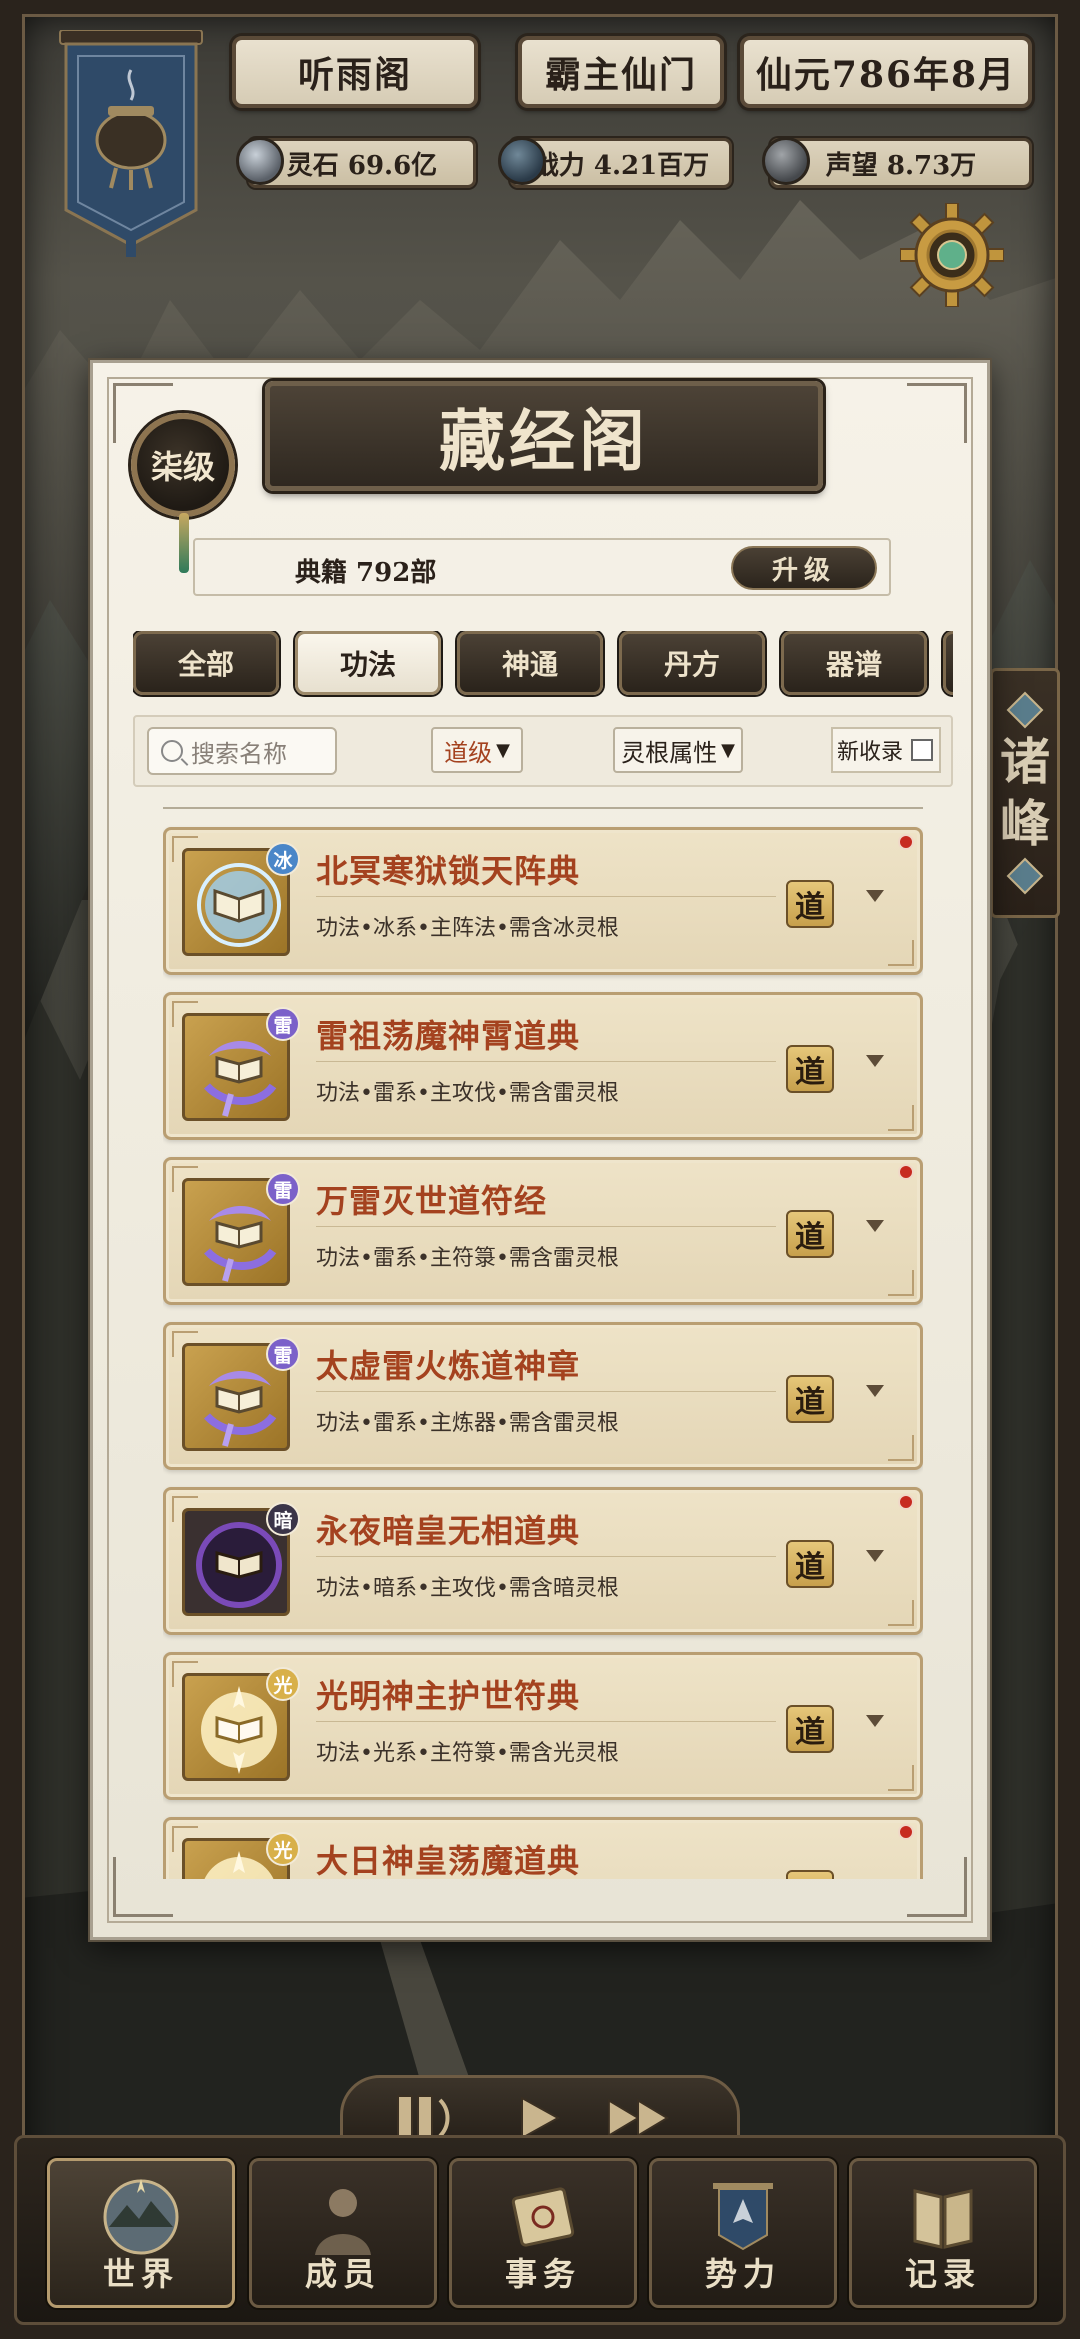 This screenshot has width=1080, height=2339. I want to click on game-date: 仙元786年8月, so click(886, 75).